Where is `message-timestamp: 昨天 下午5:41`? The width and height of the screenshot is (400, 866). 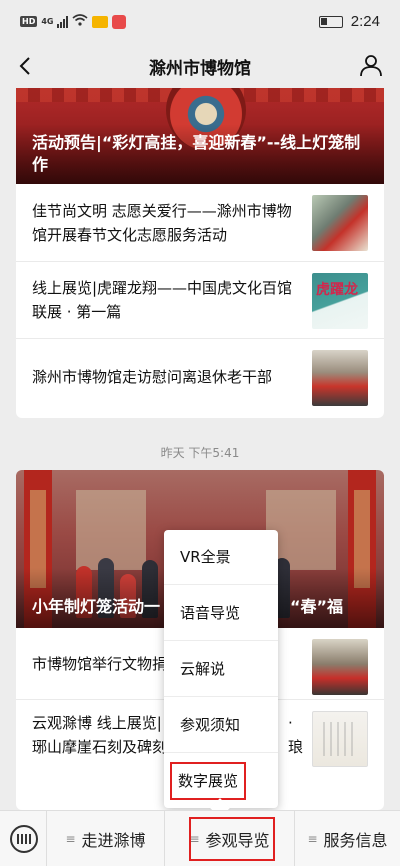
message-timestamp: 昨天 下午5:41 is located at coordinates (200, 453).